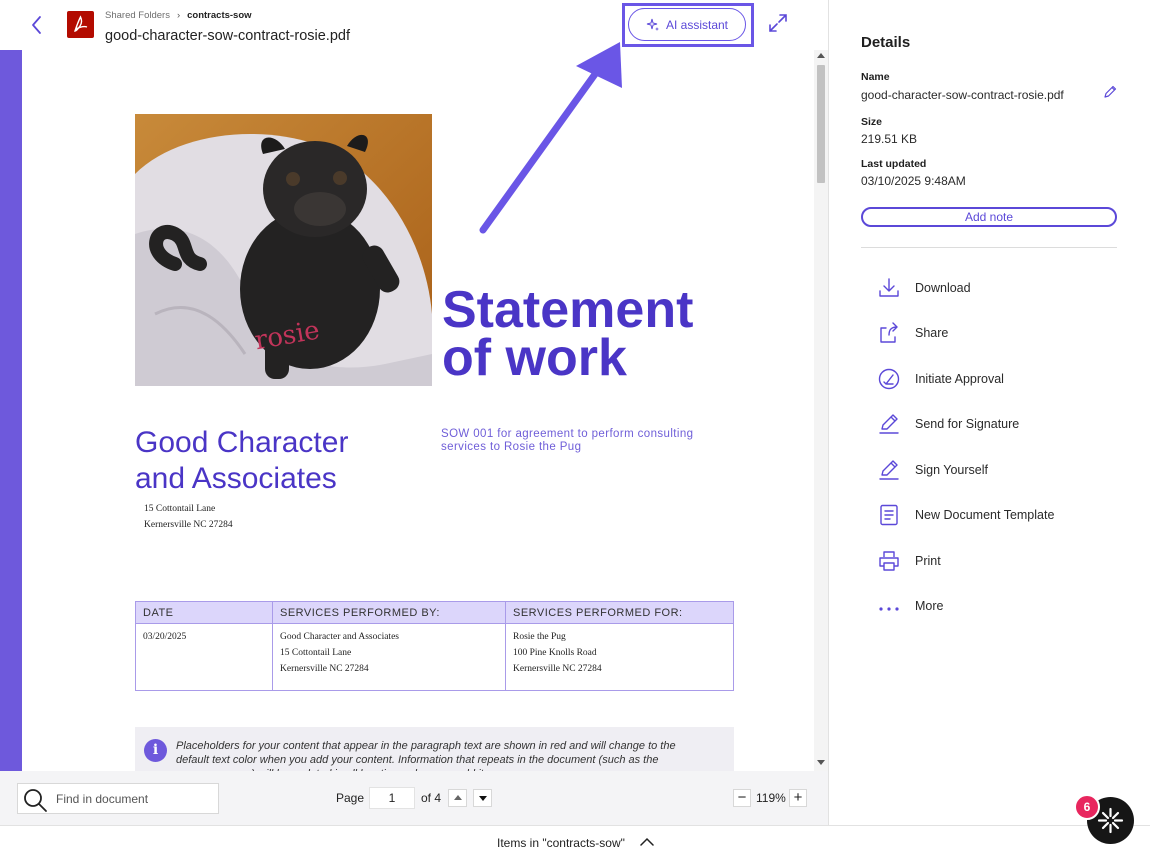  What do you see at coordinates (360, 613) in the screenshot?
I see `column-header-performed-by: SERVICES PERFORMED BY:` at bounding box center [360, 613].